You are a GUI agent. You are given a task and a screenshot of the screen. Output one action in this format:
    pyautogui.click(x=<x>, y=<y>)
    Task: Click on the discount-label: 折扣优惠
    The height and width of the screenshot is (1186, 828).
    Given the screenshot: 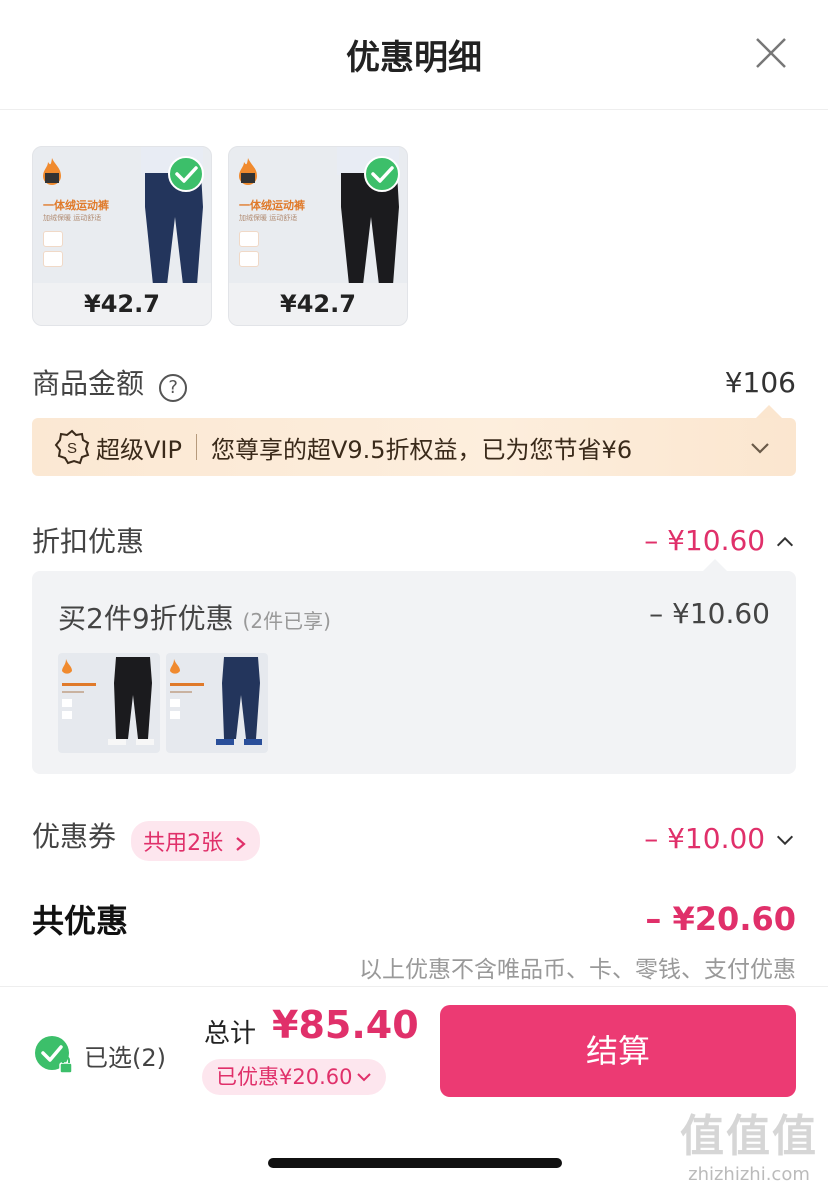 What is the action you would take?
    pyautogui.click(x=88, y=541)
    